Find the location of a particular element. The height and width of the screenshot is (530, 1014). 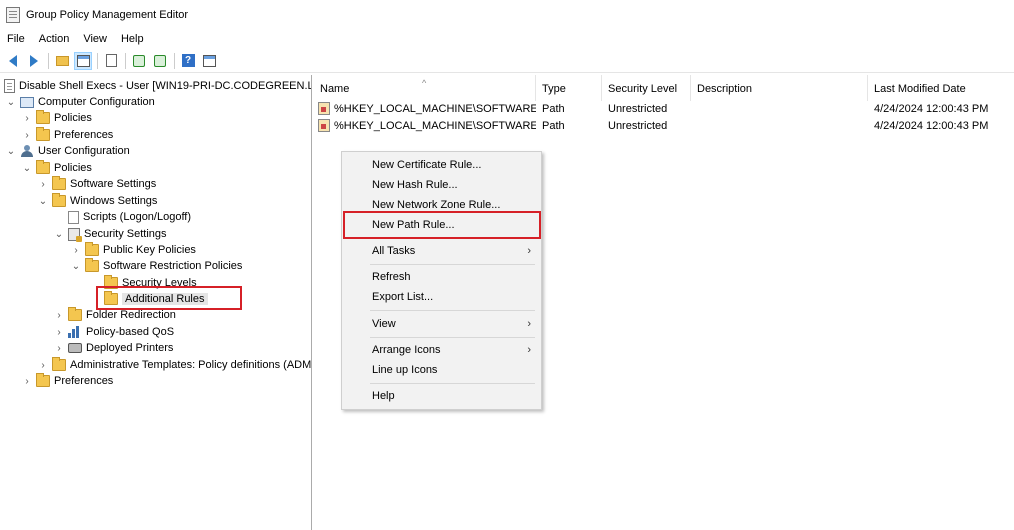

menu-item-refresh: Refresh is located at coordinates (441, 277).